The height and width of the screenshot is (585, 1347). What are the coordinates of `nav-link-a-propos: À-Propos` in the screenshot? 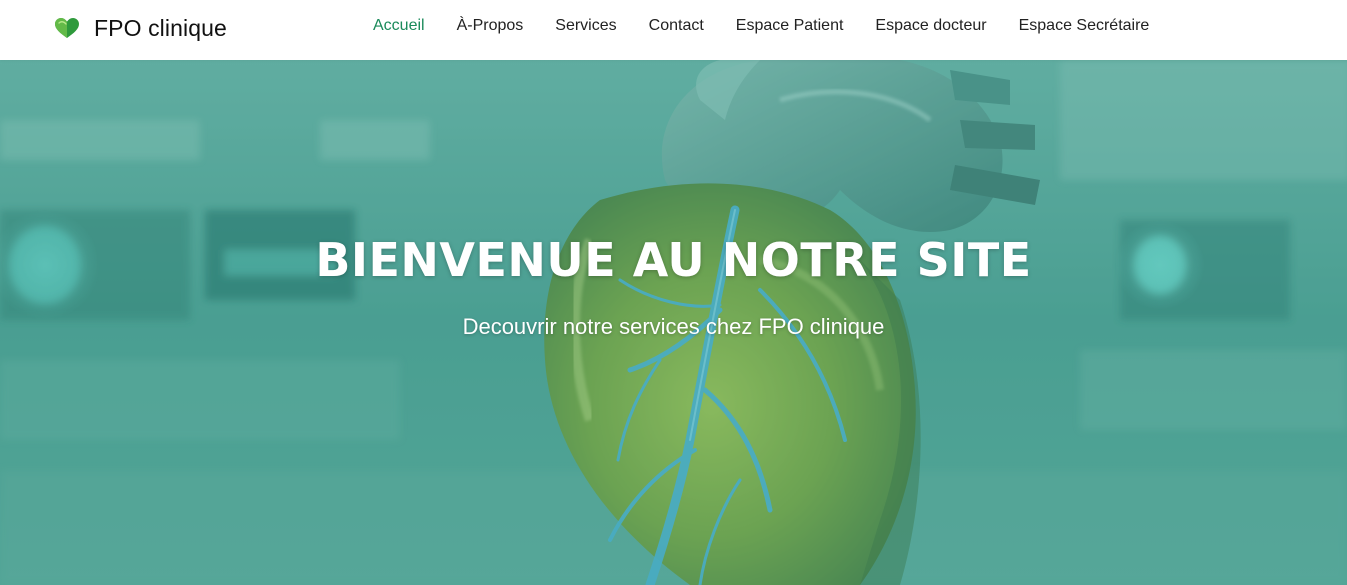 It's located at (490, 25).